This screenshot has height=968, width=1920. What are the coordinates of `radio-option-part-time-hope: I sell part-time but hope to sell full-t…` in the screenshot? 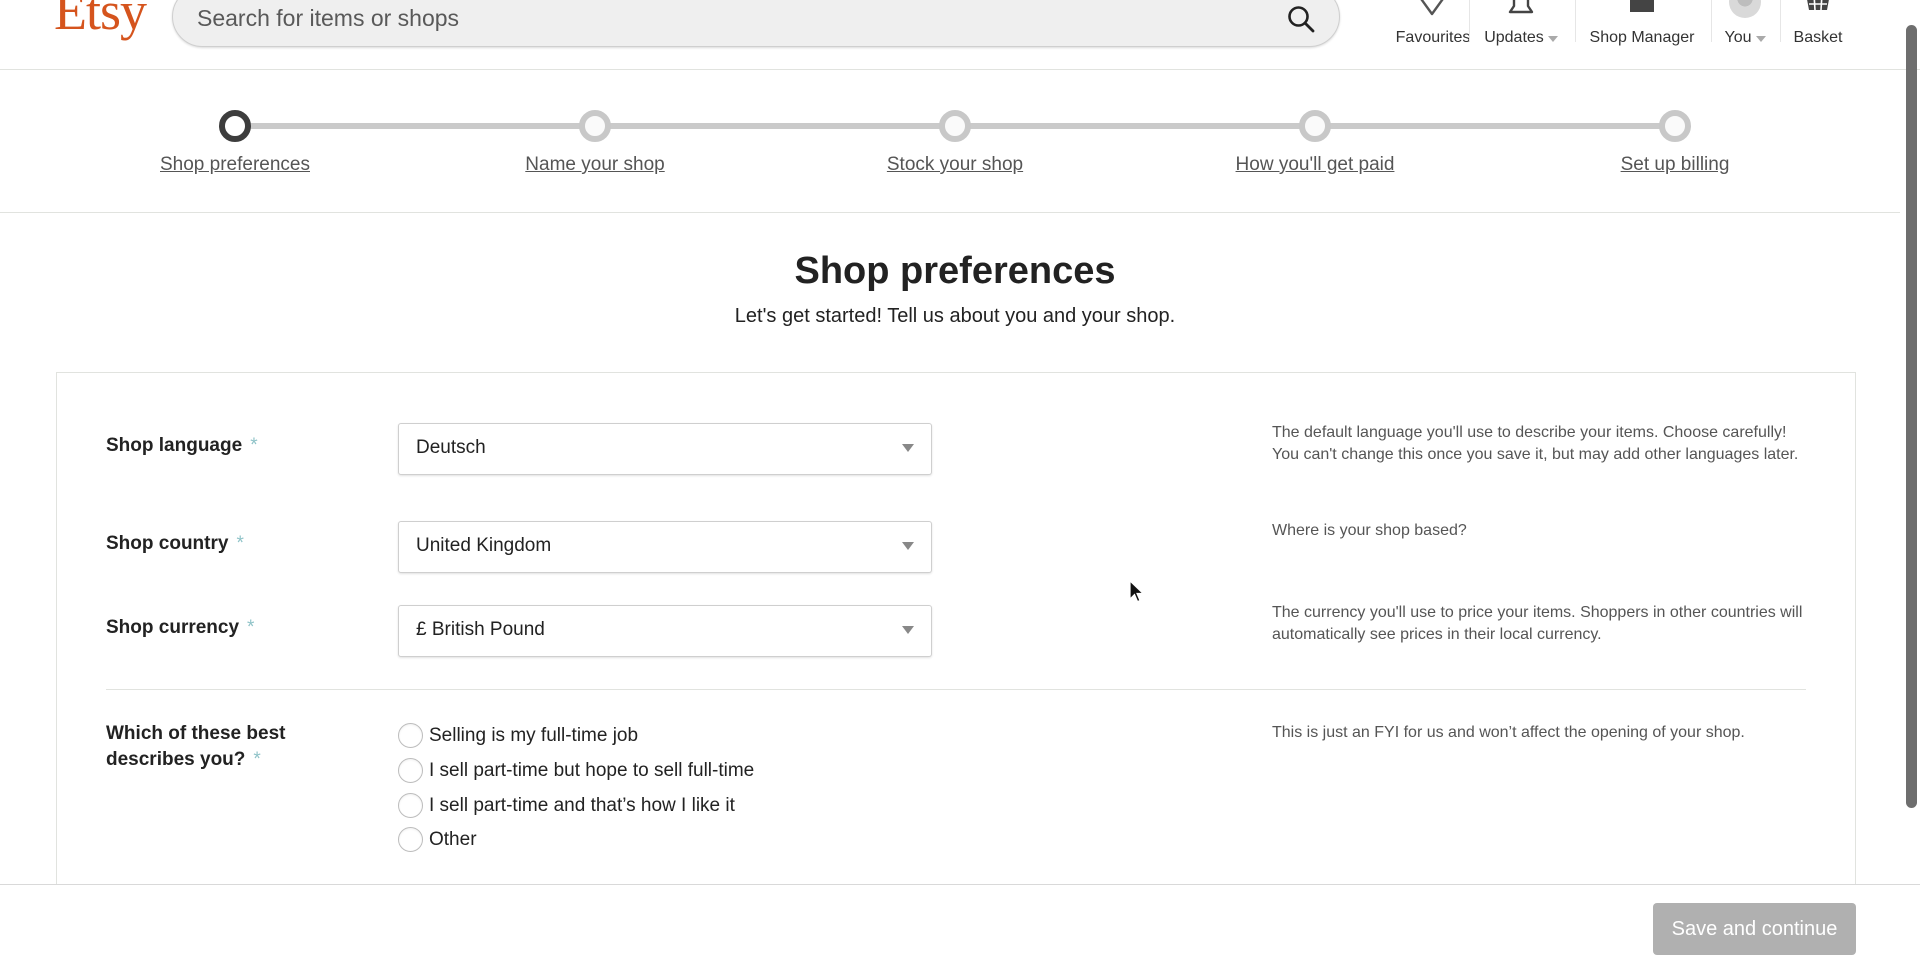 It's located at (576, 770).